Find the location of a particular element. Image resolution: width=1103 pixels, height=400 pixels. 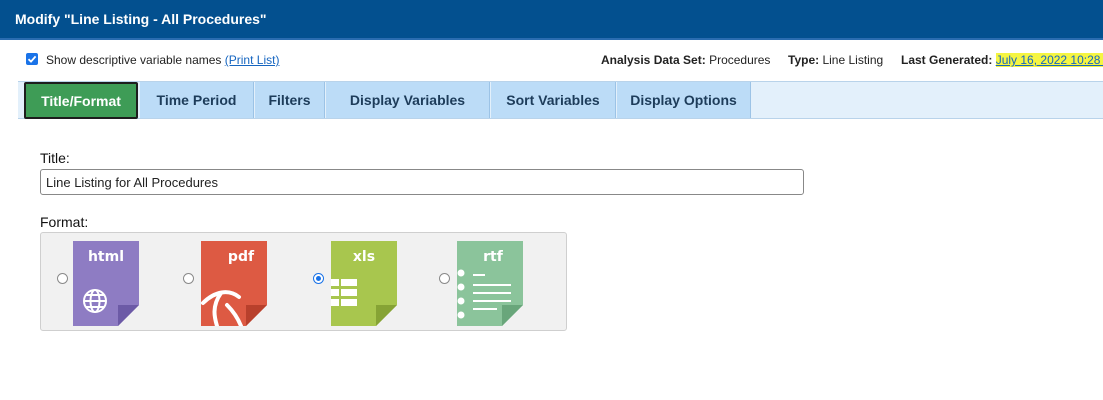

last-generated-link: July 16, 2022 10:28 A is located at coordinates (1049, 60).